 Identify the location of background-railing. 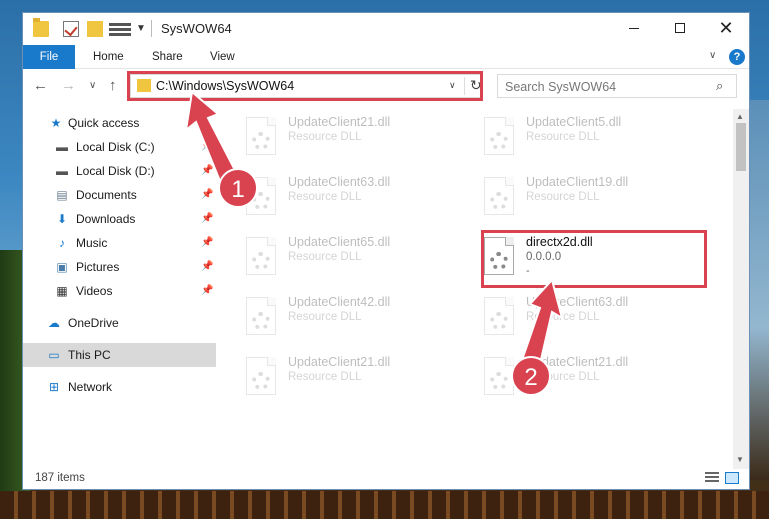
(384, 505).